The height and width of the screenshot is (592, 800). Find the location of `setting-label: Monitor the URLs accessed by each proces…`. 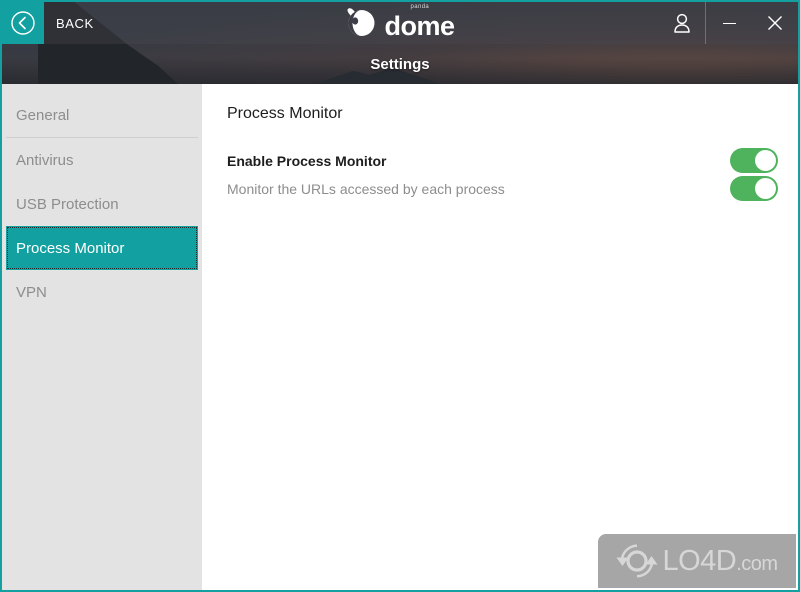

setting-label: Monitor the URLs accessed by each proces… is located at coordinates (366, 188).